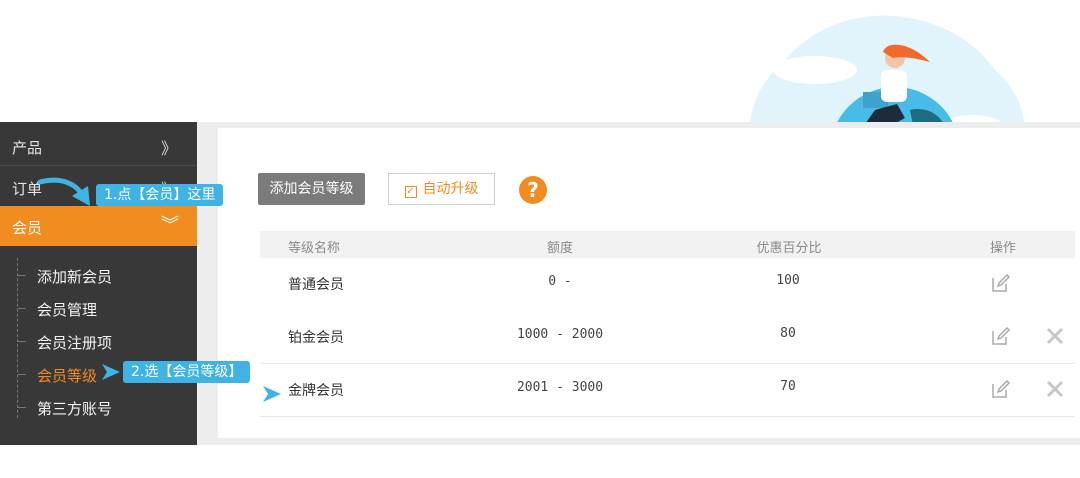 The height and width of the screenshot is (478, 1080). Describe the element at coordinates (788, 333) in the screenshot. I see `level-percent: 80` at that location.